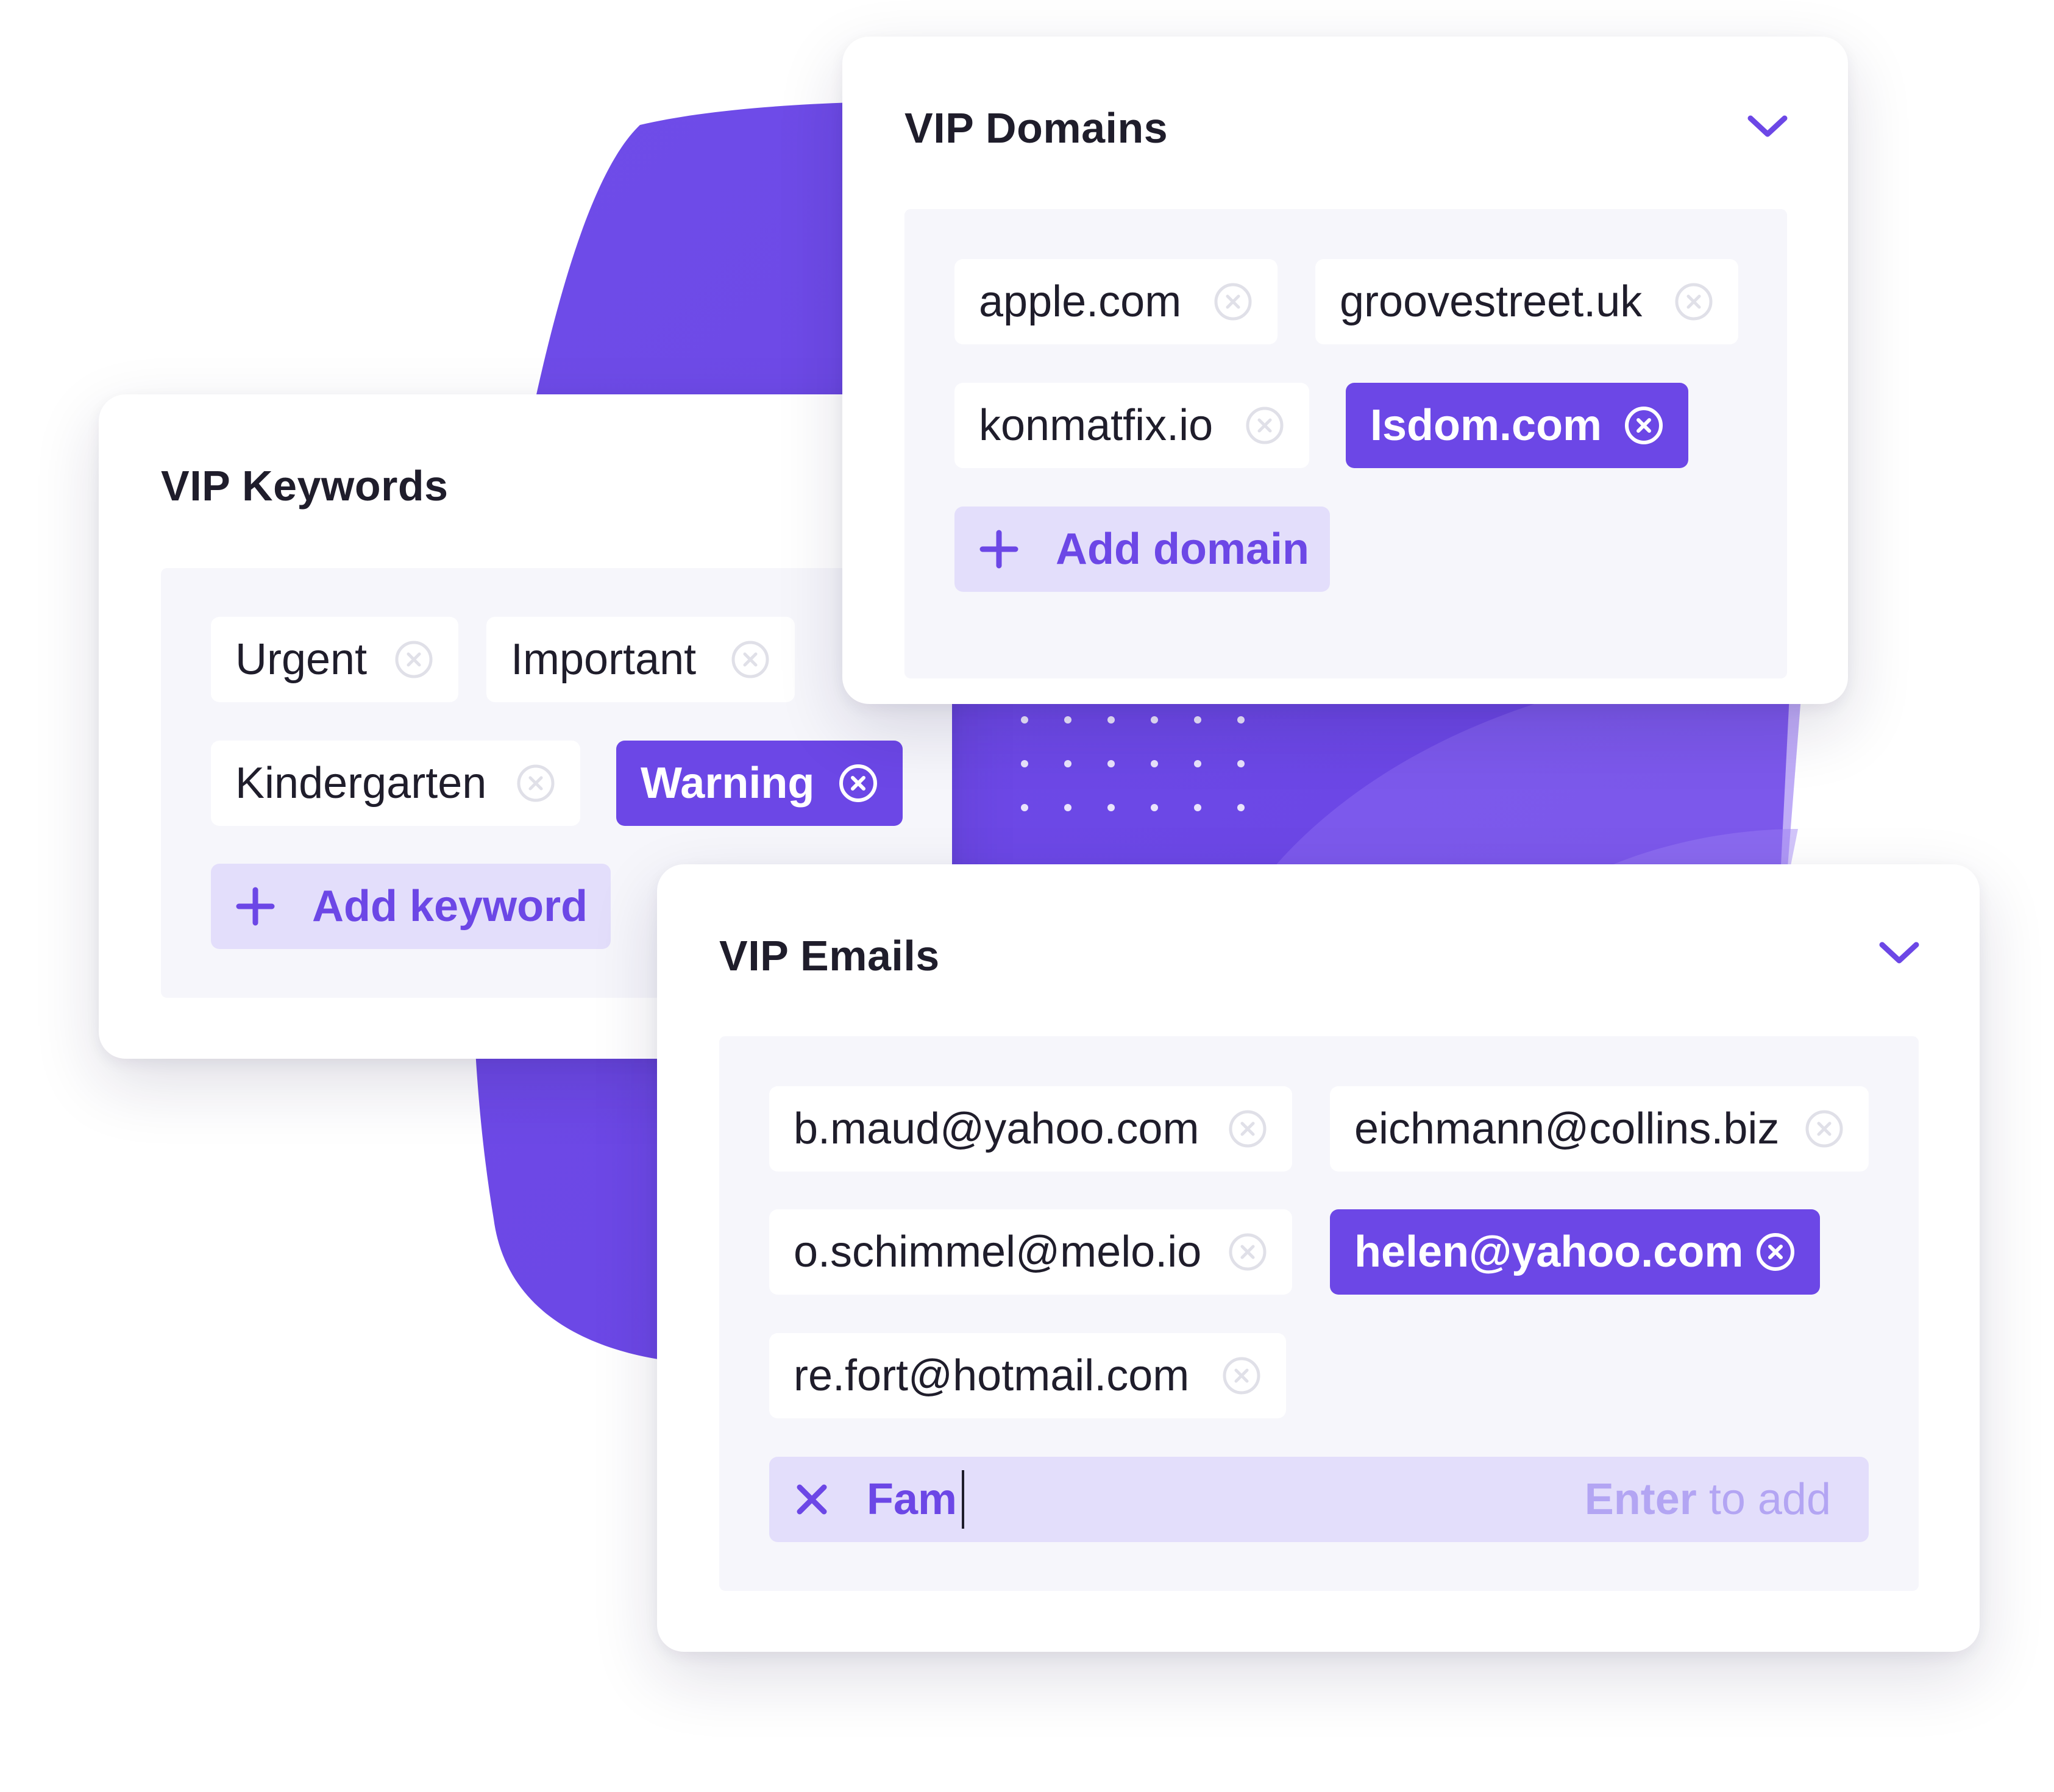 The width and height of the screenshot is (2054, 1792). I want to click on domain-chip: groovestreet.uk, so click(1526, 301).